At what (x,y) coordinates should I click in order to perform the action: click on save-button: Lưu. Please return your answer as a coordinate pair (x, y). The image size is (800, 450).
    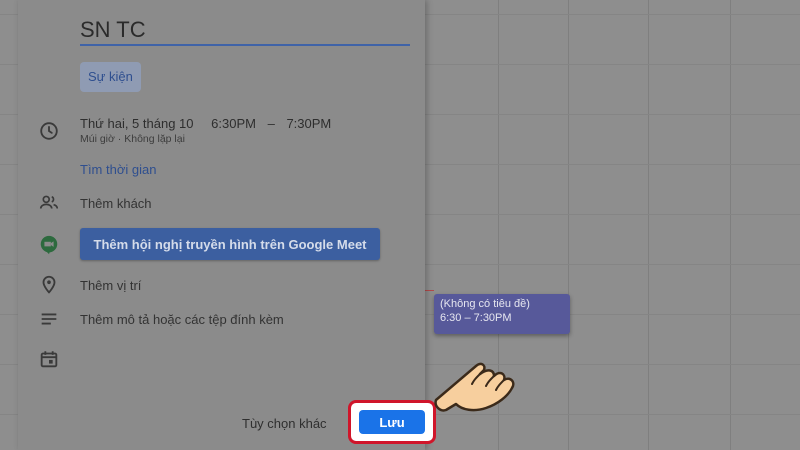
    Looking at the image, I should click on (392, 422).